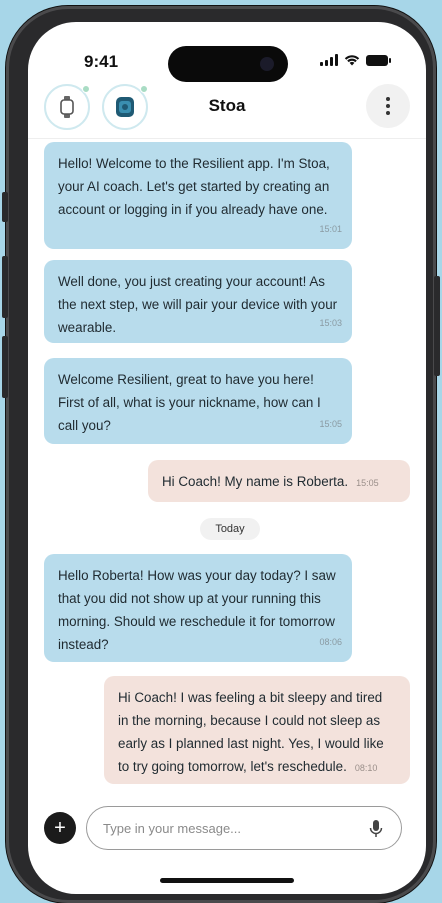  I want to click on user-message: Hi Coach! My name is Roberta. 15:05, so click(279, 481).